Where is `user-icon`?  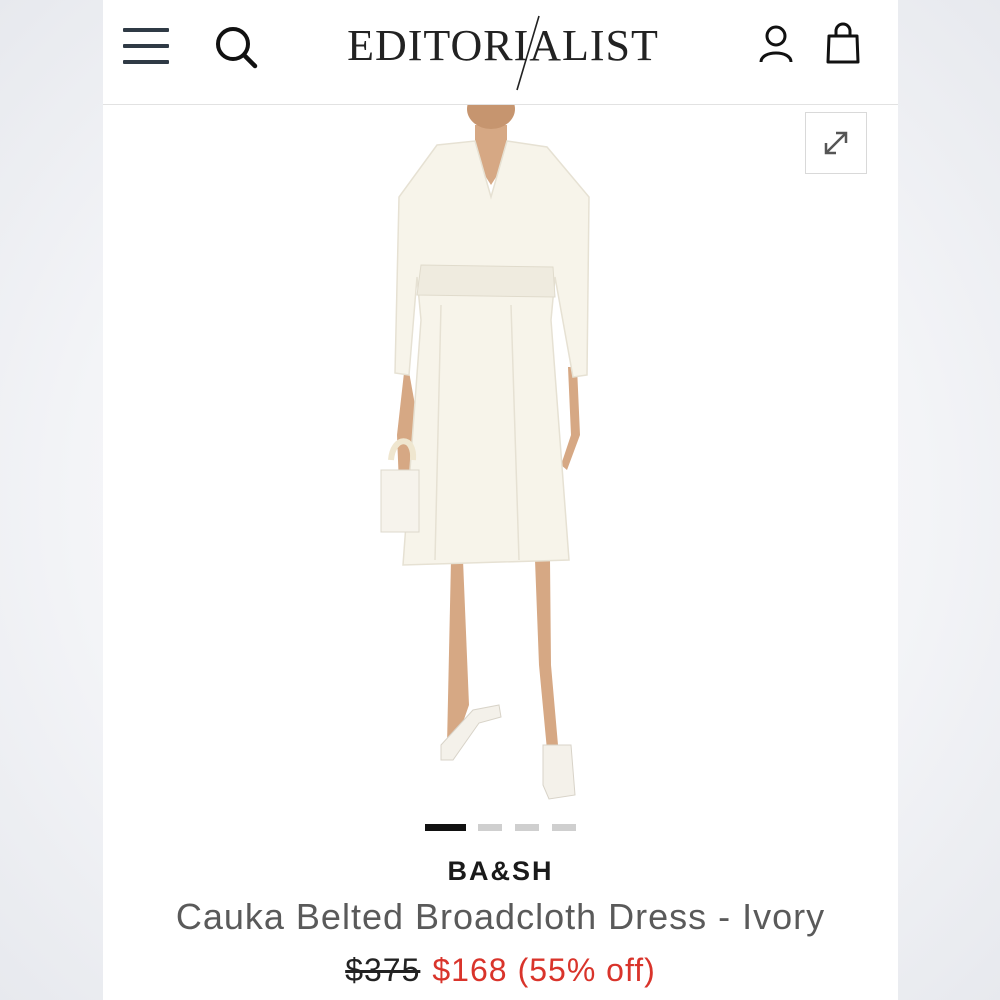
user-icon is located at coordinates (776, 44).